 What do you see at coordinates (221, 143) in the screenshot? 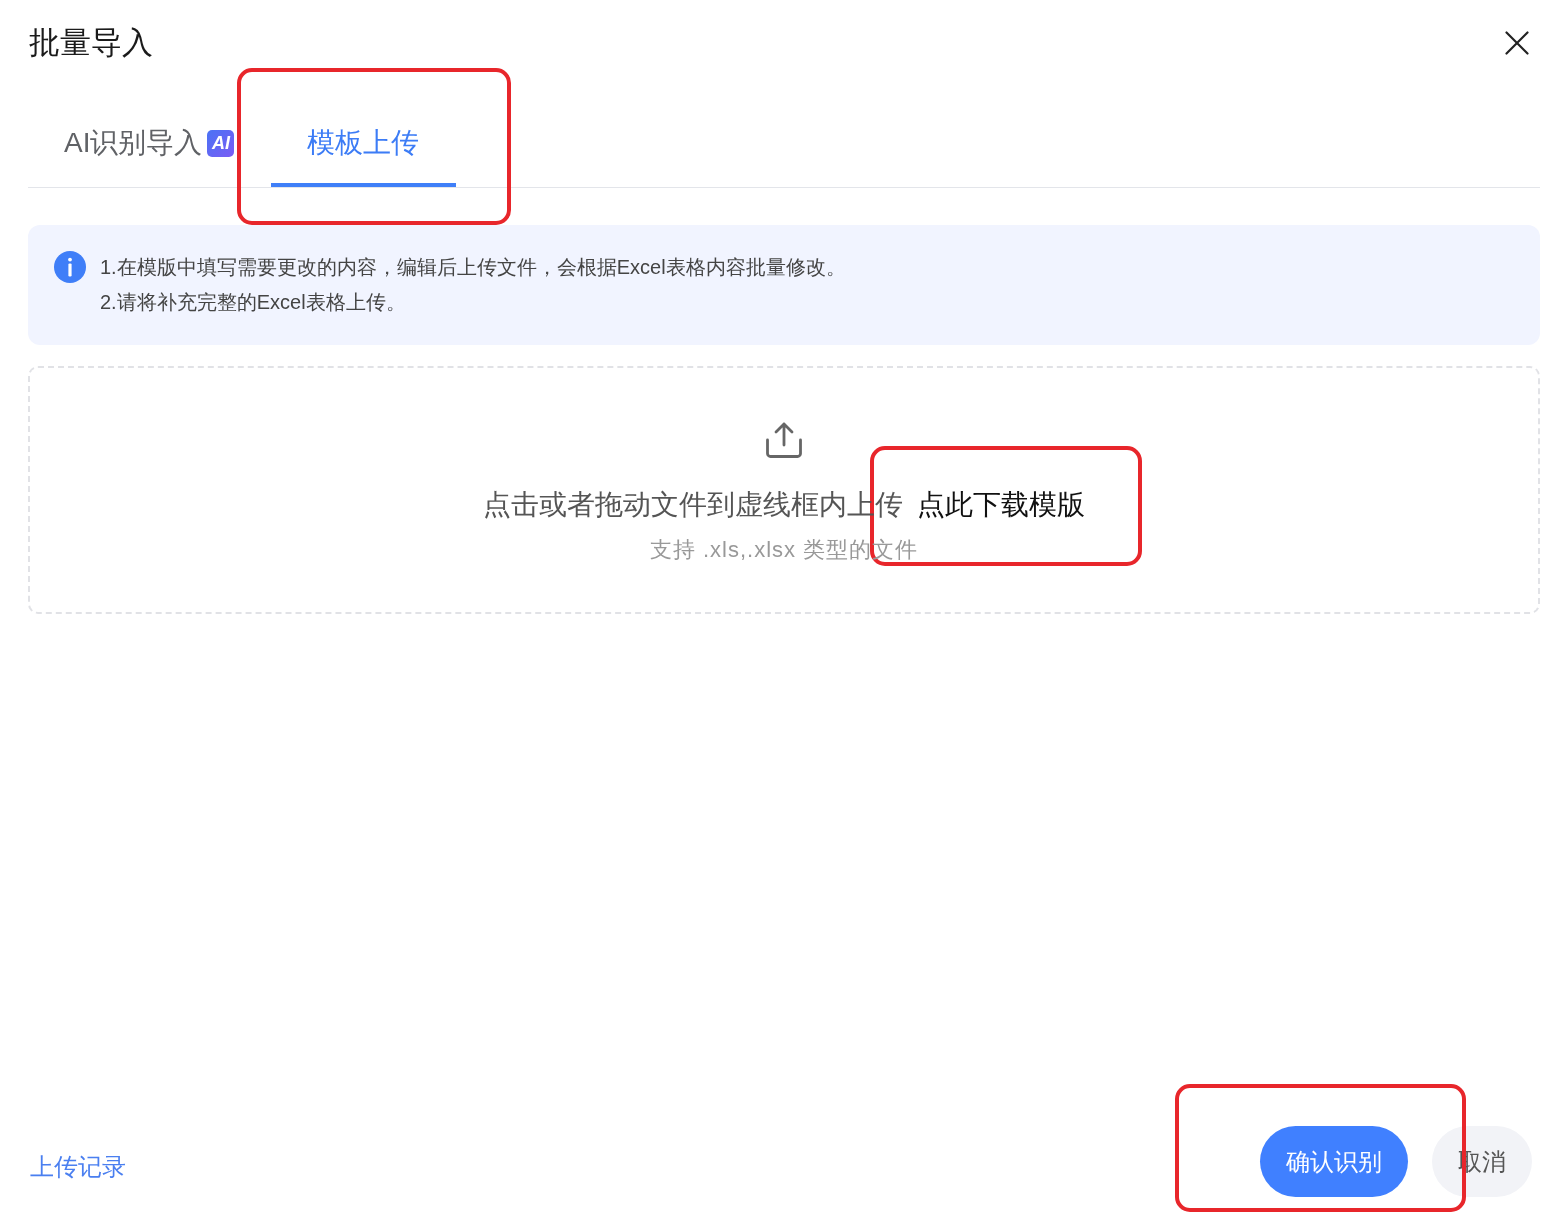
I see `ai-badge: AI` at bounding box center [221, 143].